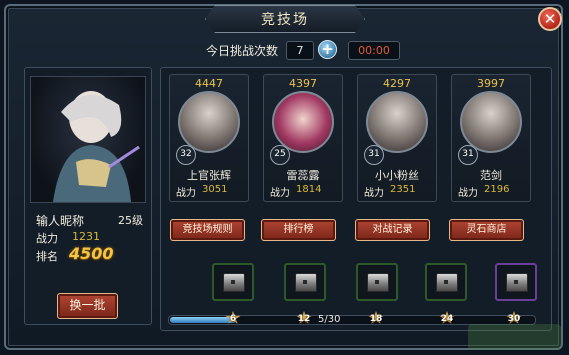 This screenshot has height=355, width=569. What do you see at coordinates (304, 319) in the screenshot?
I see `milestone-value: 12` at bounding box center [304, 319].